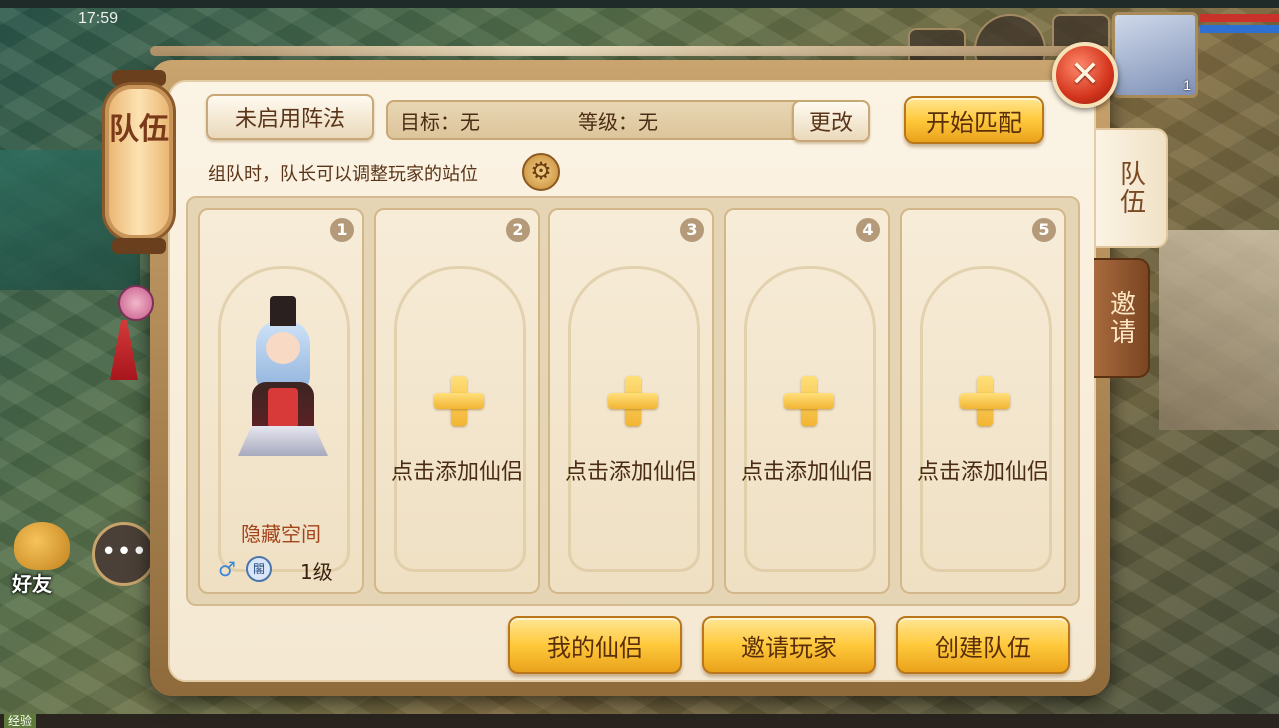 This screenshot has width=1279, height=728. What do you see at coordinates (259, 569) in the screenshot?
I see `sect-emblem-icon: 閣` at bounding box center [259, 569].